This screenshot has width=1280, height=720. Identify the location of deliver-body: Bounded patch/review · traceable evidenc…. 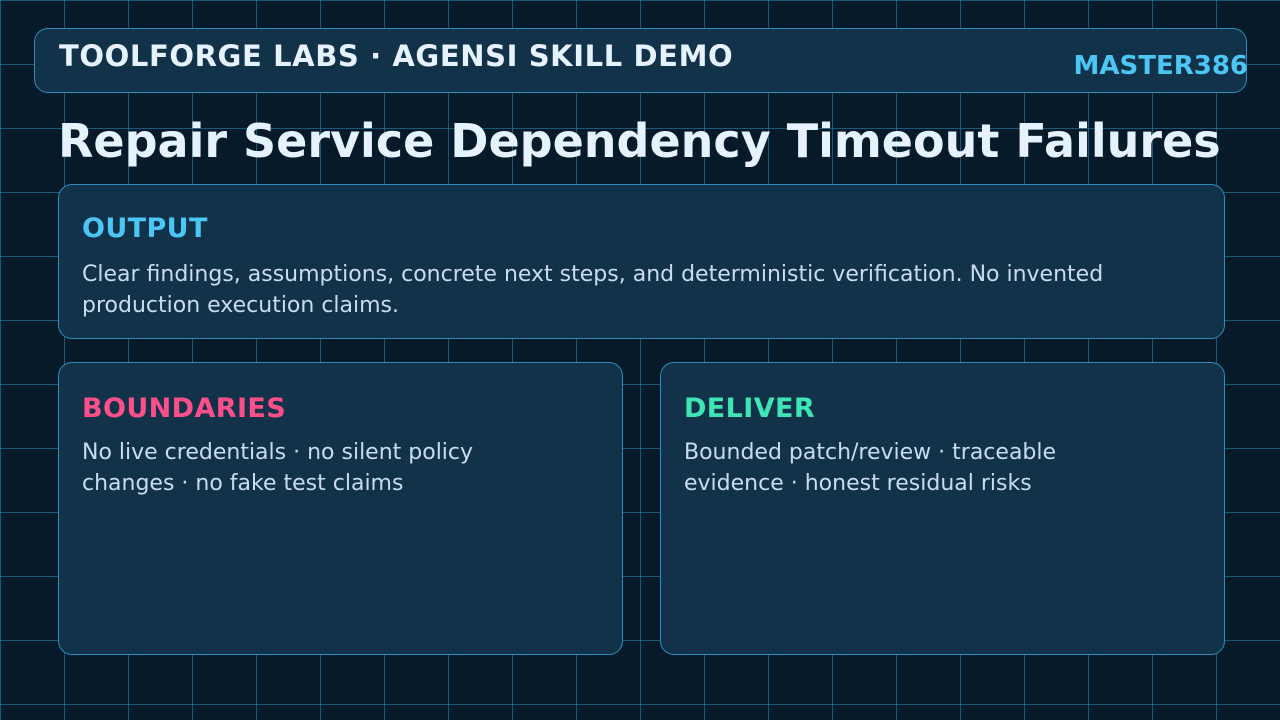
(870, 468).